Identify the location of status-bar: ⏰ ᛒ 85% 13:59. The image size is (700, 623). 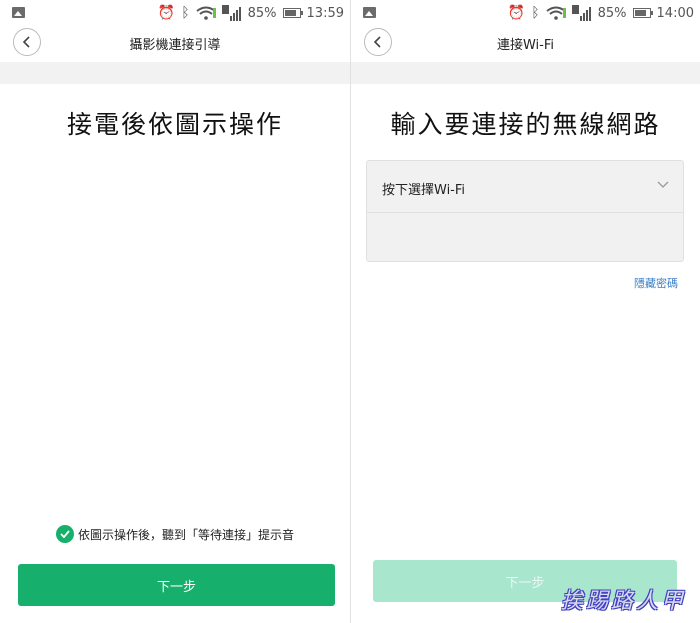
(175, 13).